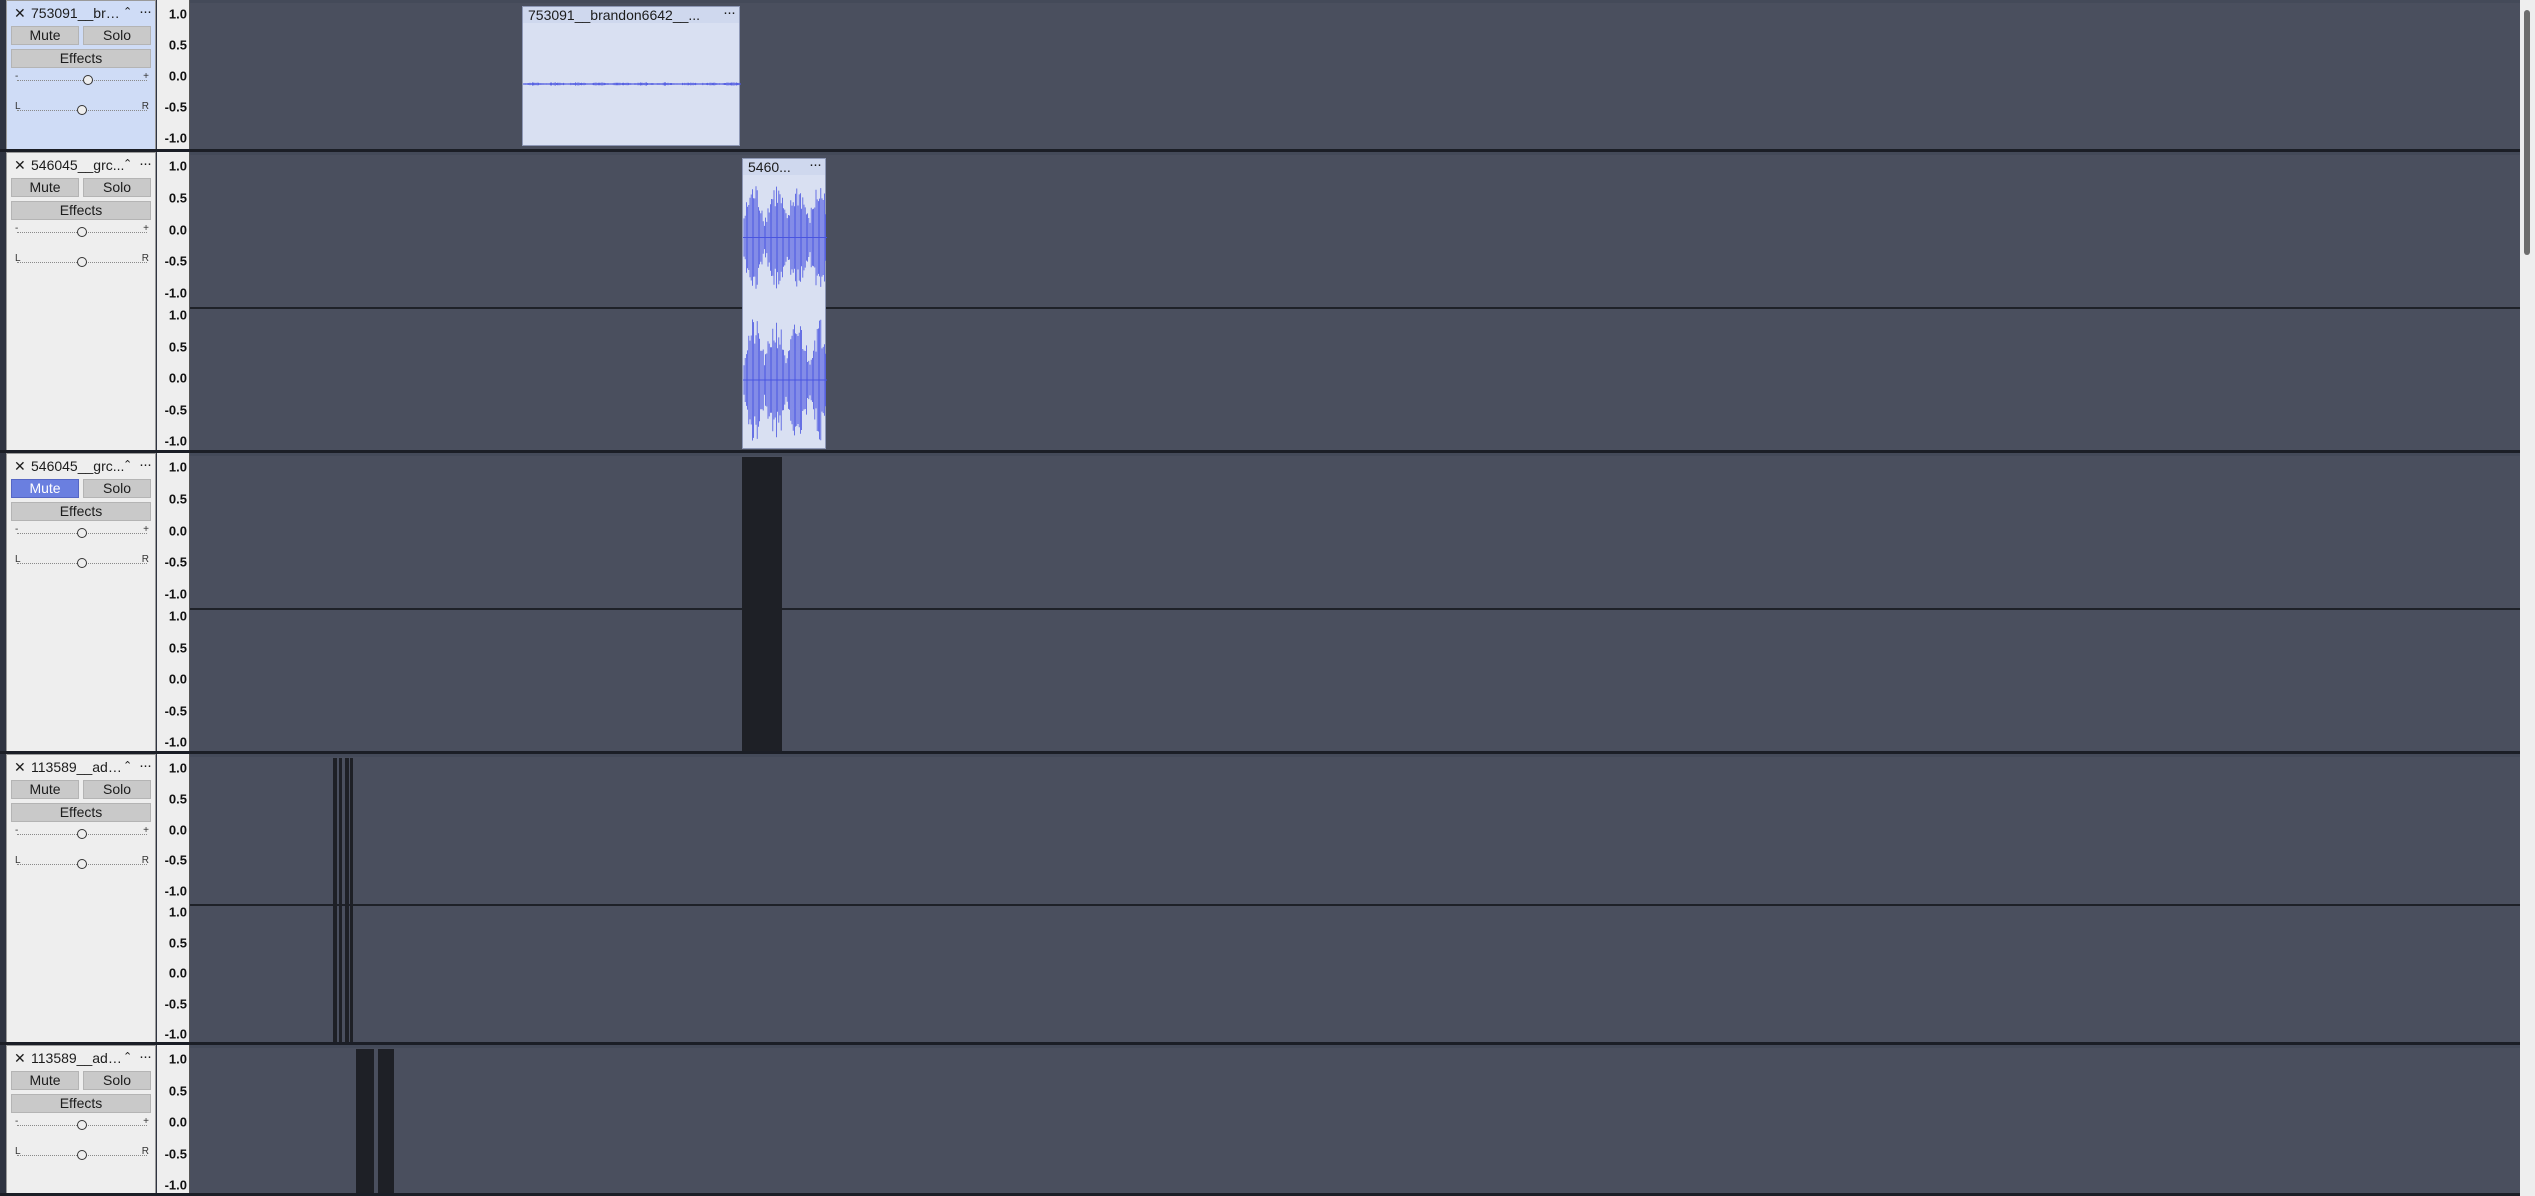  I want to click on scale-label: -0.5, so click(175, 710).